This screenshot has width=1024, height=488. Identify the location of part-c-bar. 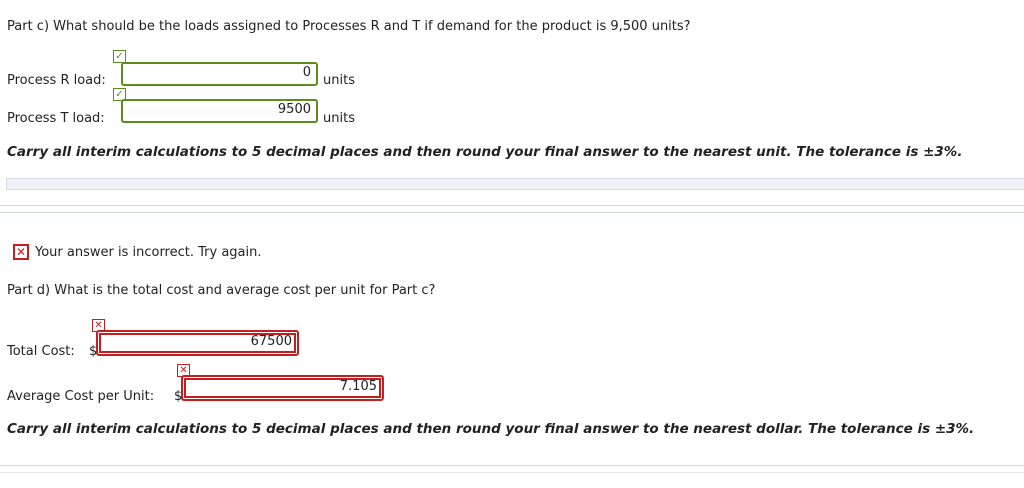
(515, 184).